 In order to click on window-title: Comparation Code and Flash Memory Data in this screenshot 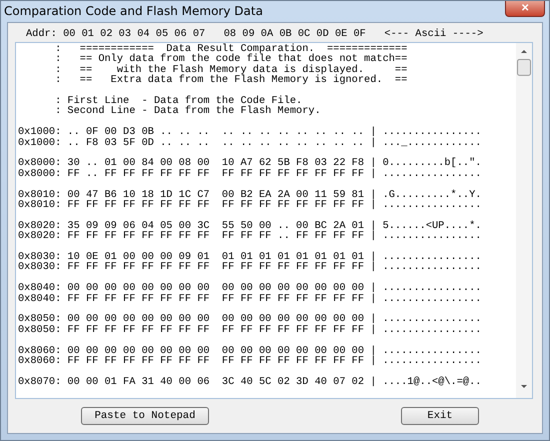, I will do `click(133, 10)`.